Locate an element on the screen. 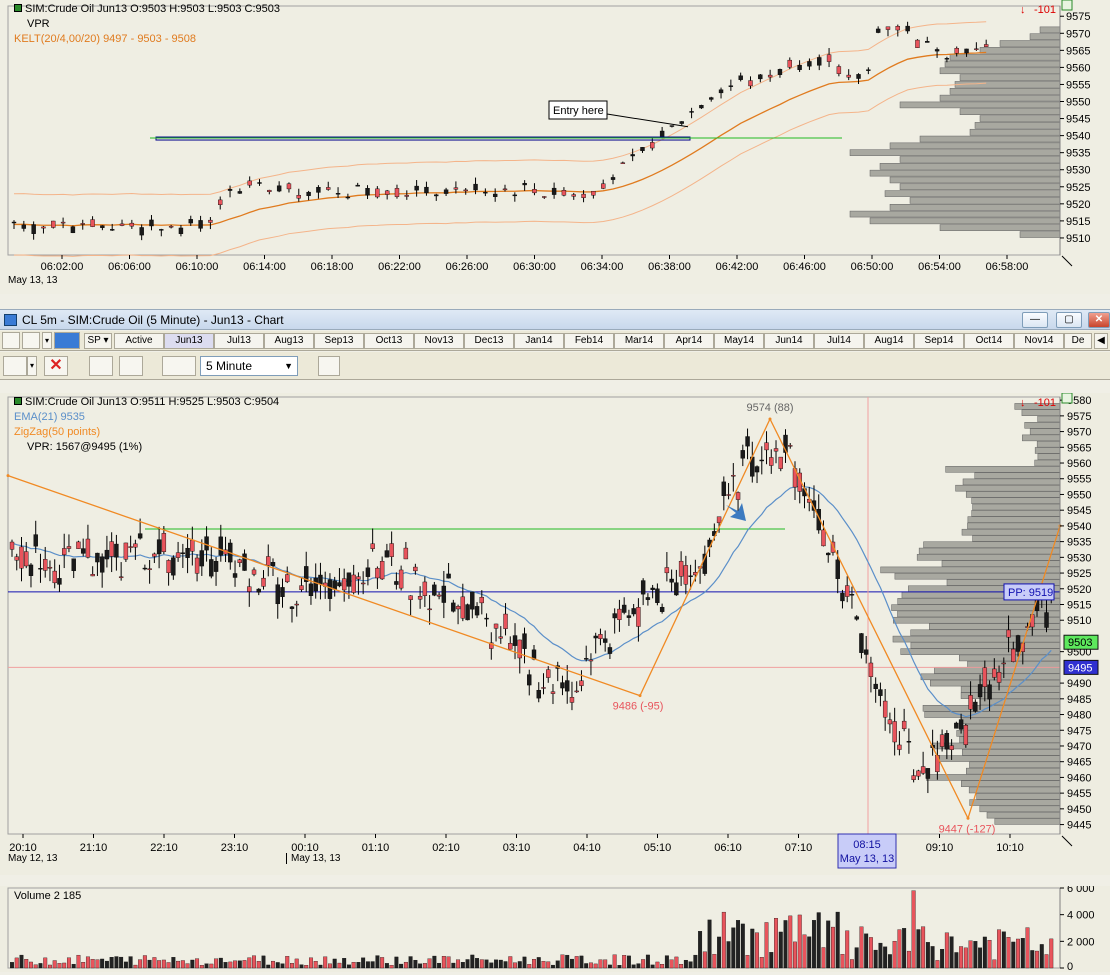 The width and height of the screenshot is (1110, 975). contract-tab-jun14: Jun14 is located at coordinates (789, 341).